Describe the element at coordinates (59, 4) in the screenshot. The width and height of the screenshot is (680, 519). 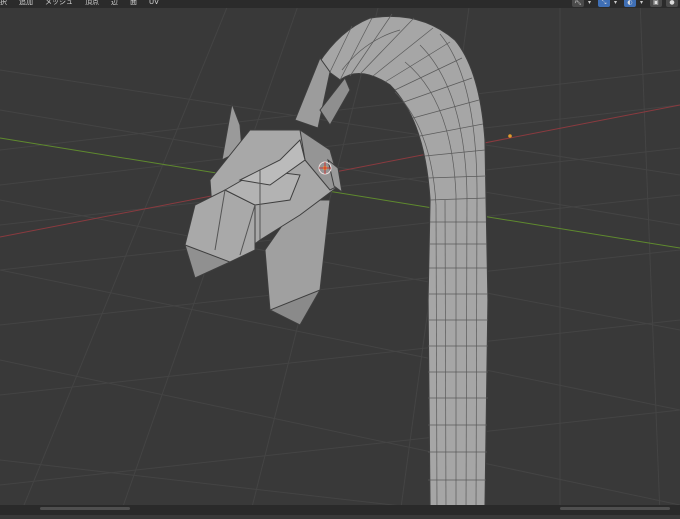
I see `menu-mesh: メッシュ` at that location.